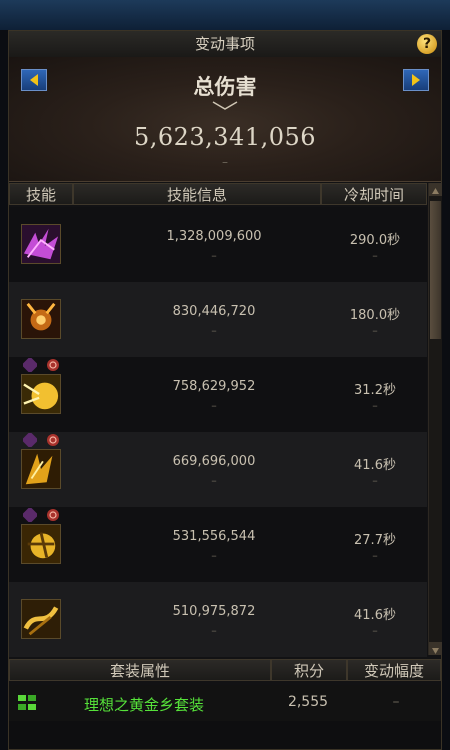 The image size is (450, 750). What do you see at coordinates (41, 244) in the screenshot?
I see `skill-1-icon` at bounding box center [41, 244].